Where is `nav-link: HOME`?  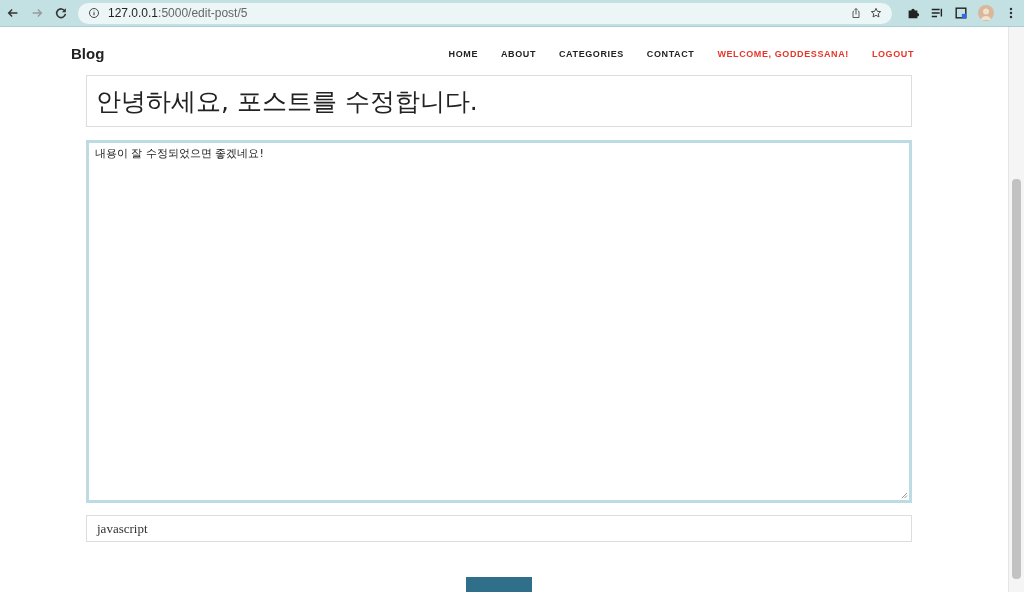 nav-link: HOME is located at coordinates (463, 53).